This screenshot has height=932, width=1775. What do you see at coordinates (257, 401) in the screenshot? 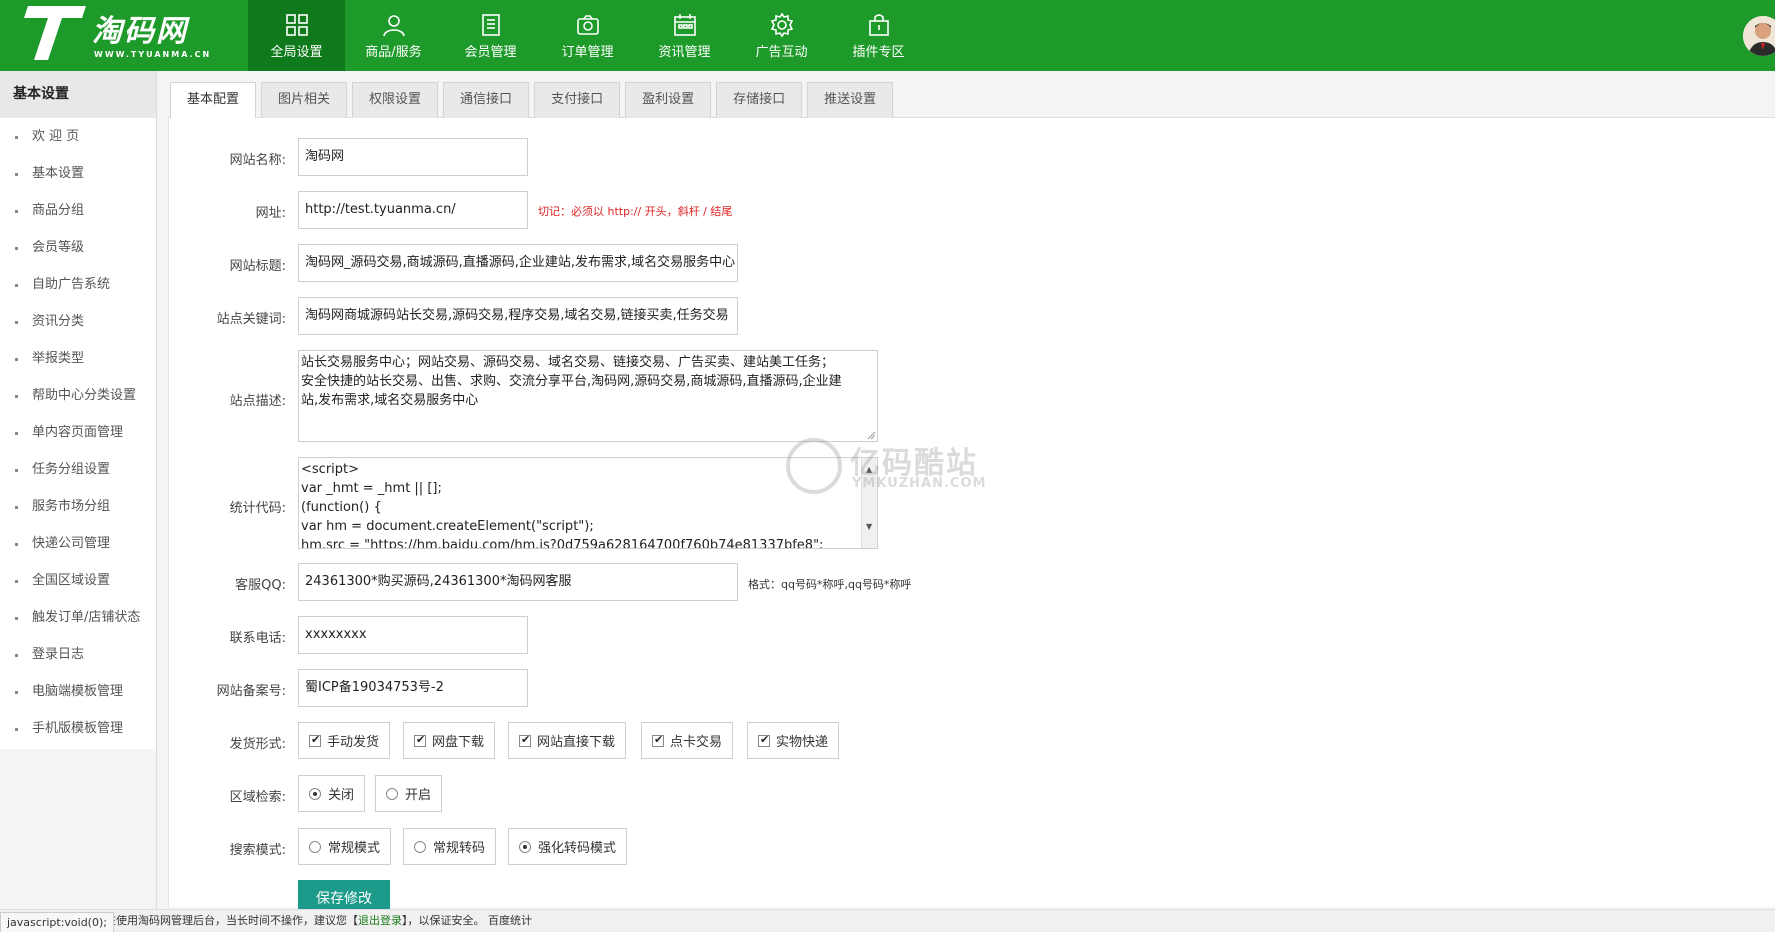
I see `description-label: 站点描述:` at bounding box center [257, 401].